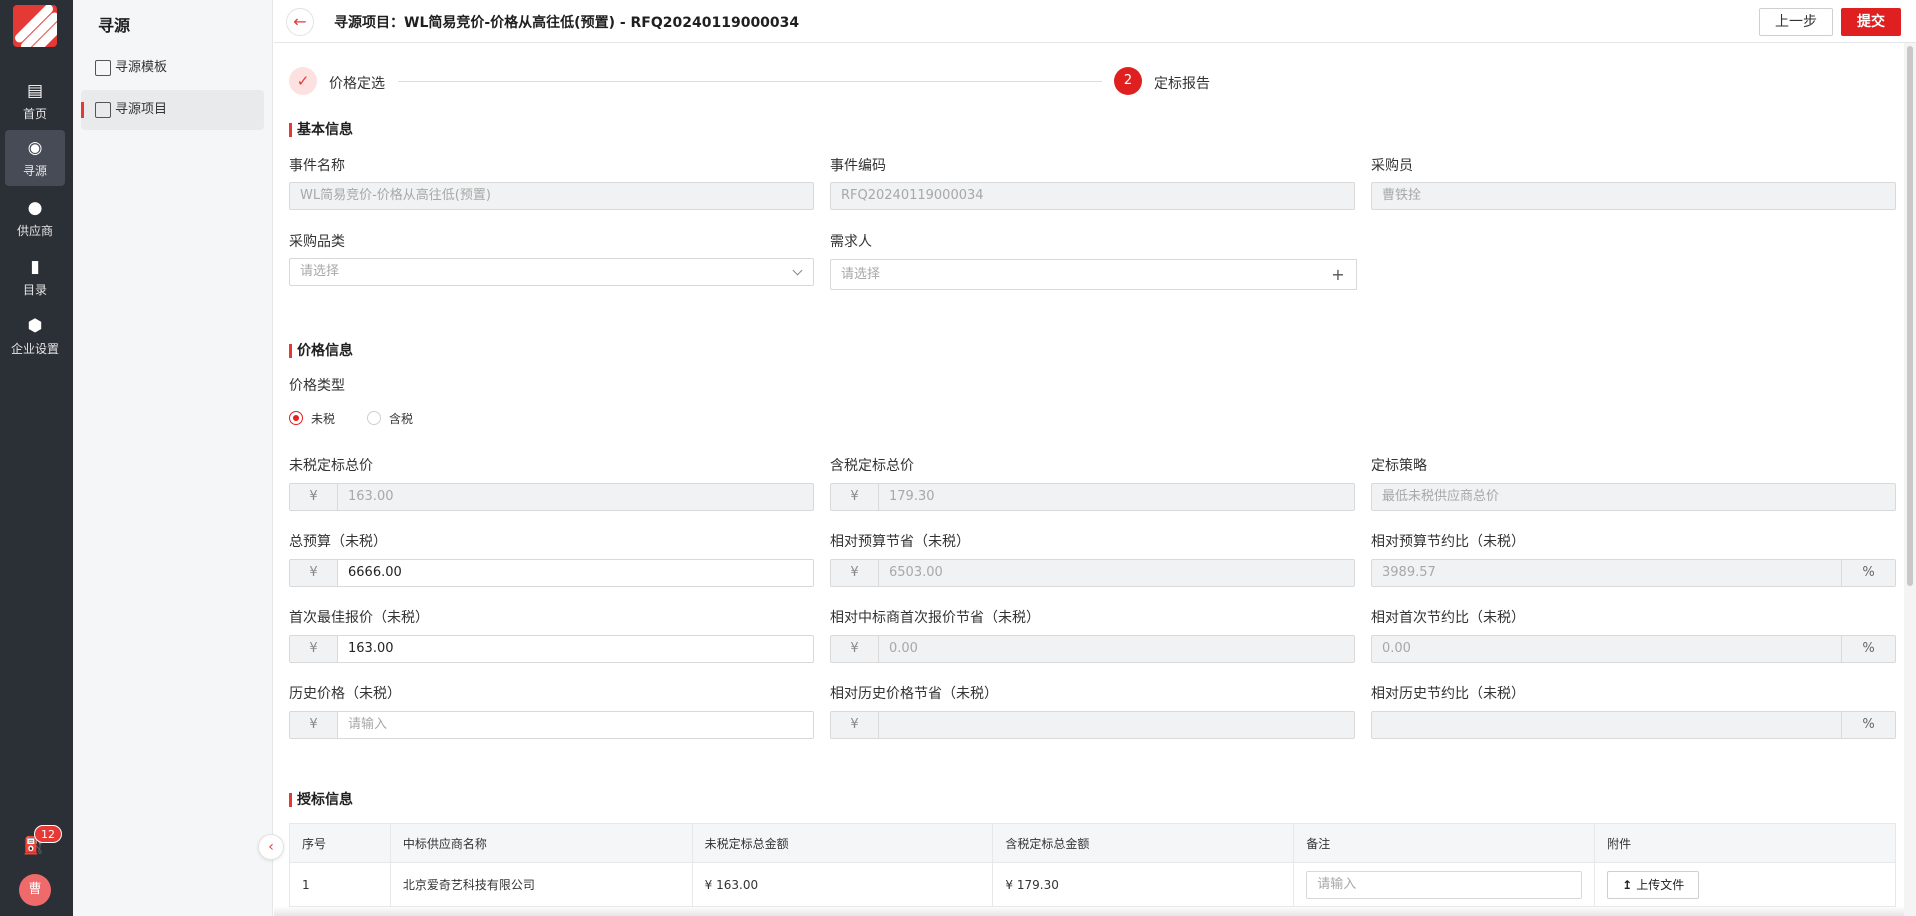  I want to click on column-header: 附件, so click(1745, 843).